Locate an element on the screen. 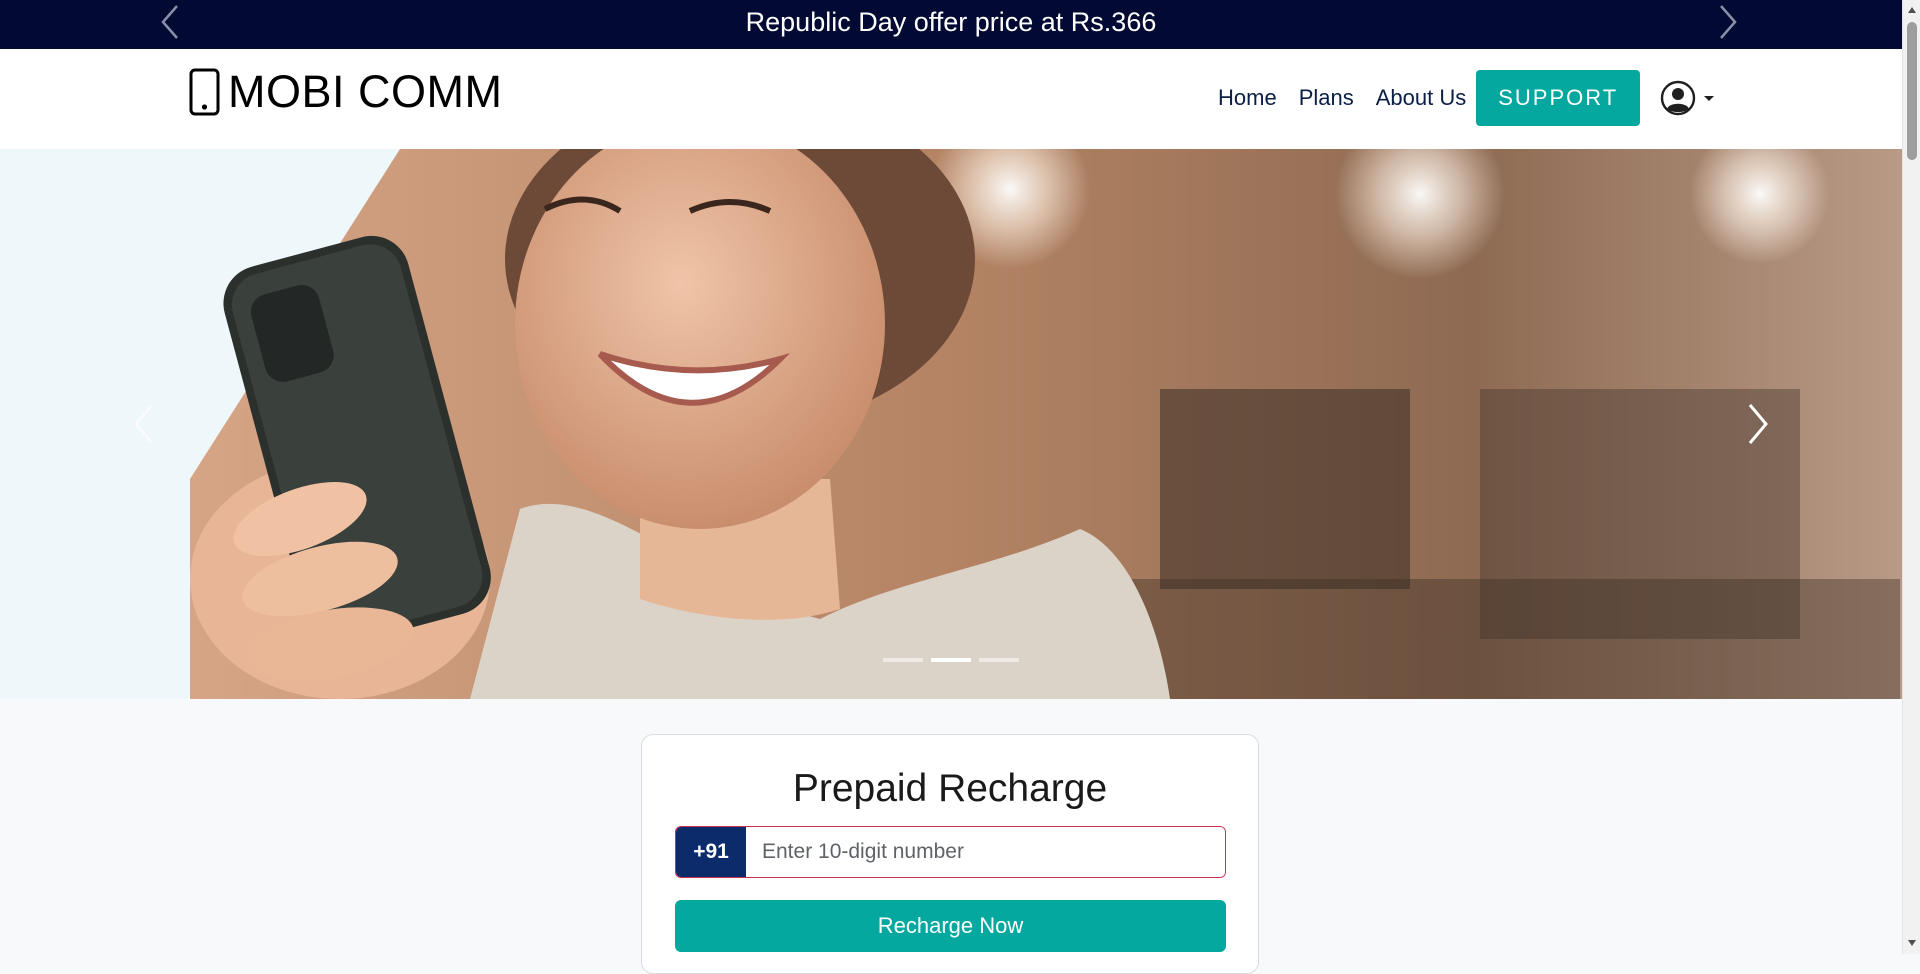 This screenshot has width=1920, height=974. caret-down-icon is located at coordinates (1709, 98).